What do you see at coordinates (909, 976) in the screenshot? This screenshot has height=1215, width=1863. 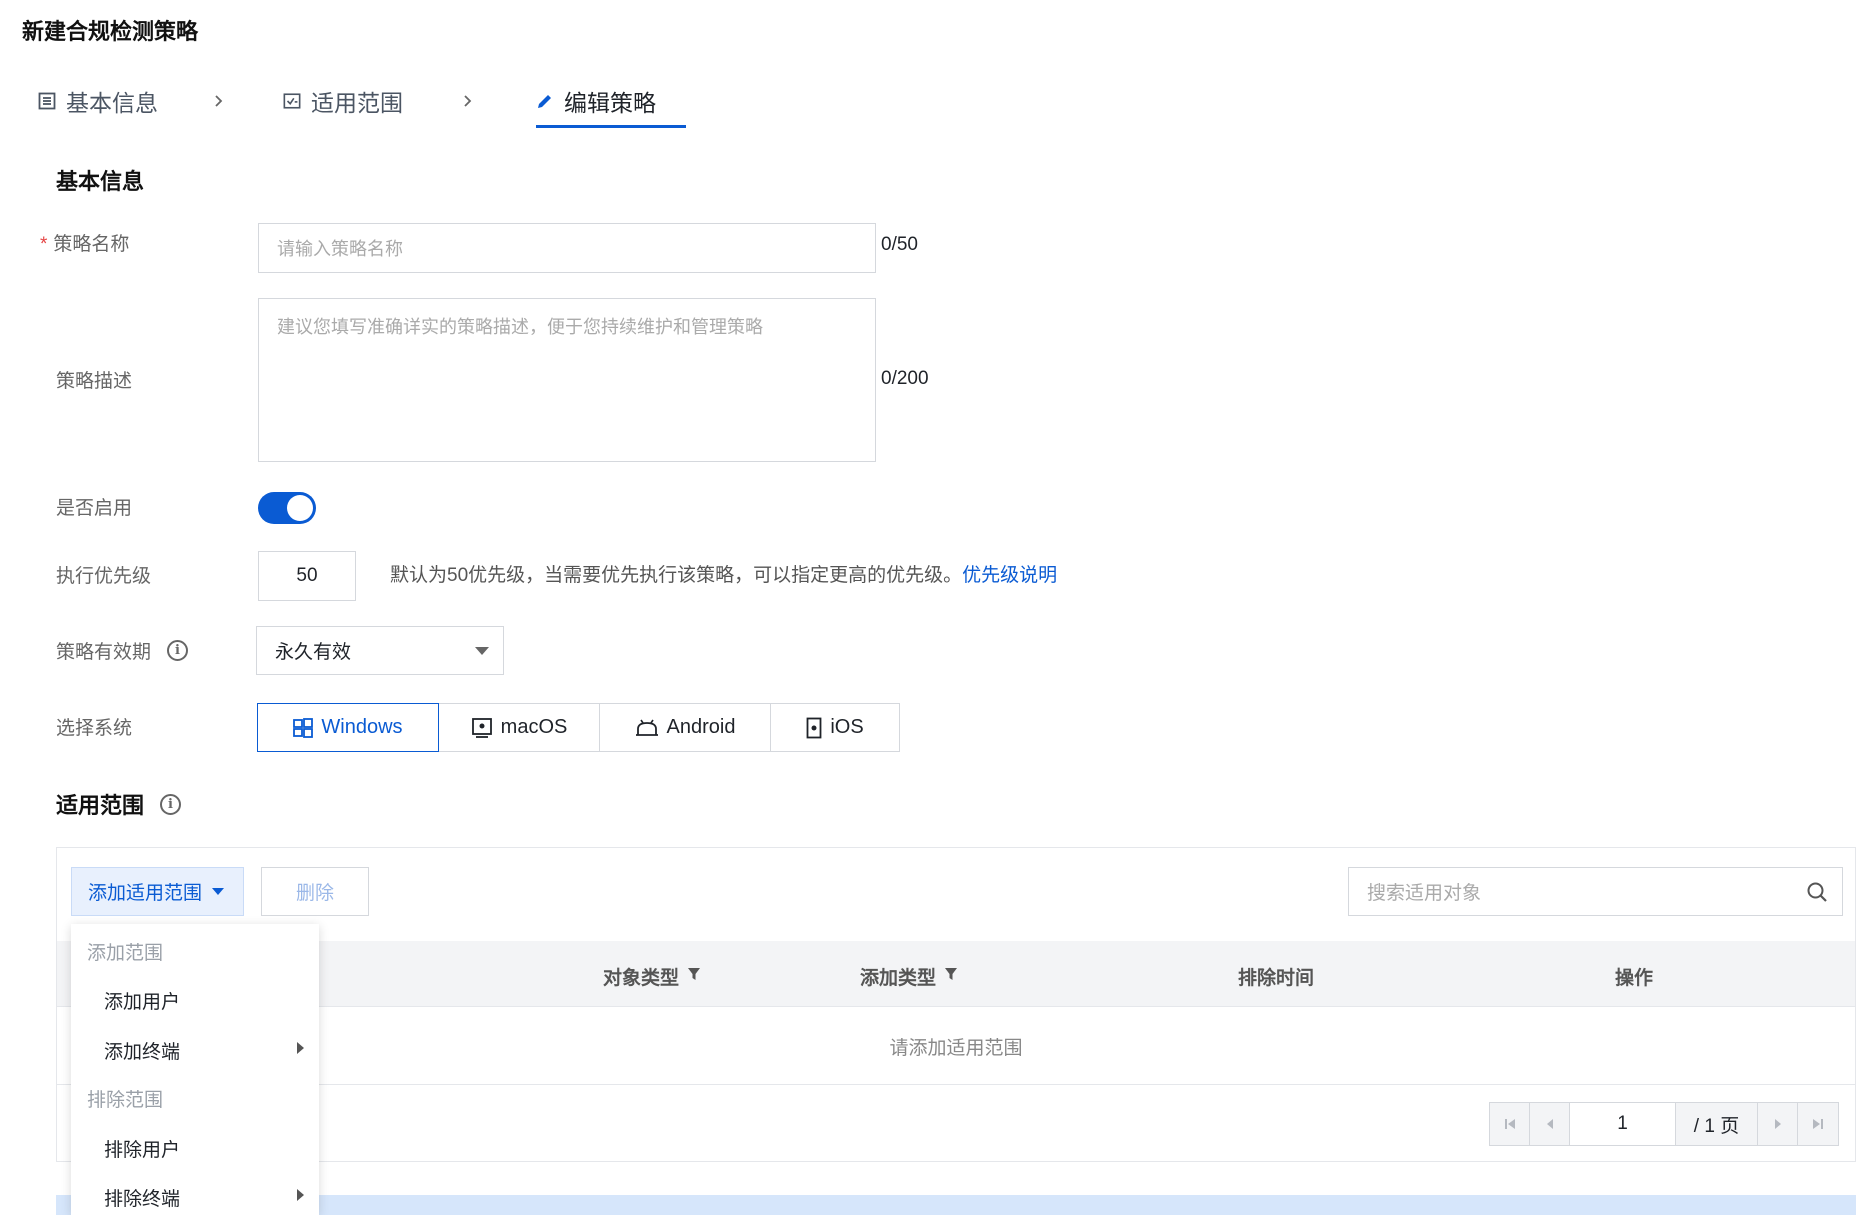 I see `column-add-type: 添加类型` at bounding box center [909, 976].